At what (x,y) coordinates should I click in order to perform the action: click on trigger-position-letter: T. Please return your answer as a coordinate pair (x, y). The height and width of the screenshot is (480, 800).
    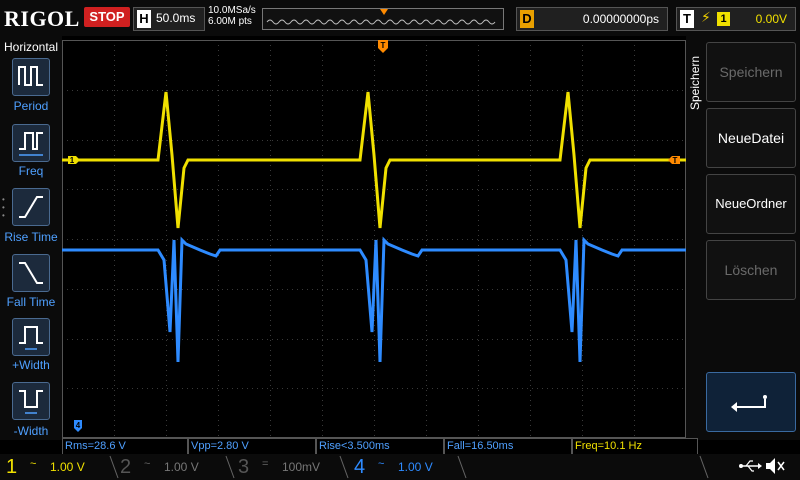
    Looking at the image, I should click on (383, 45).